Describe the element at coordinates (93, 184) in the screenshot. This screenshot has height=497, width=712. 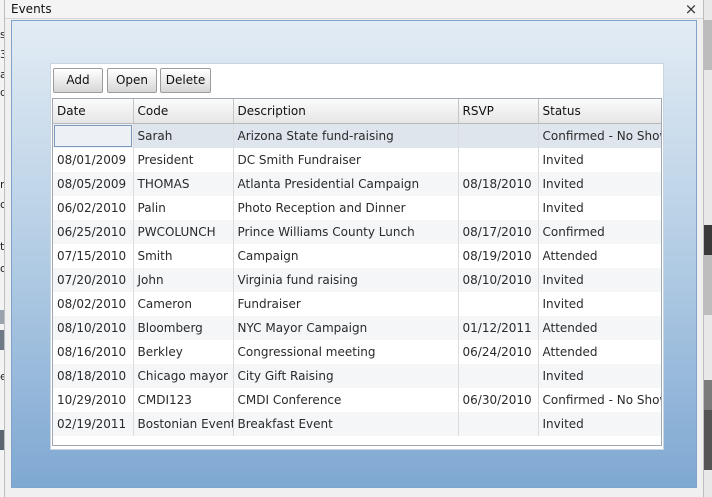
I see `cell-date: 08/05/2009` at that location.